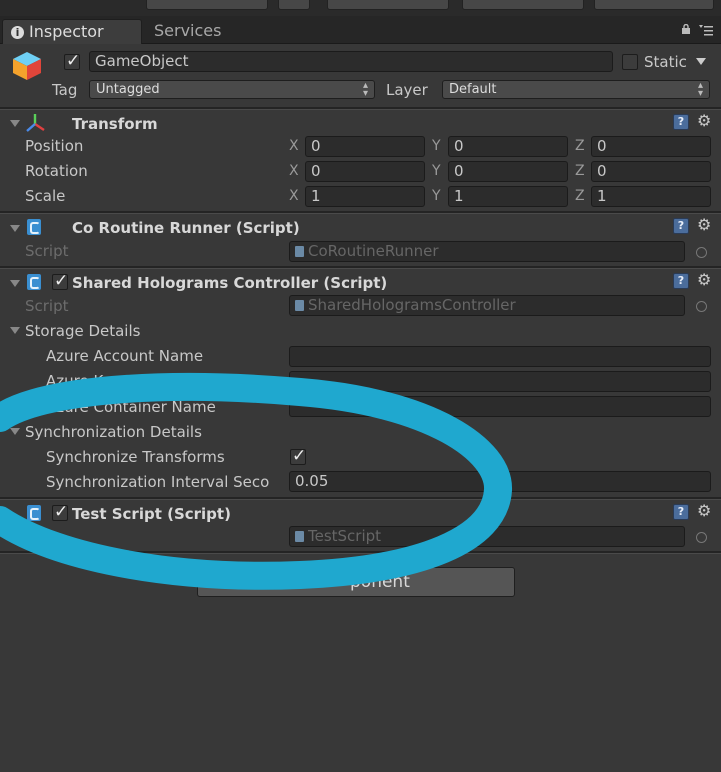  I want to click on static-dropdown-arrow-icon, so click(701, 61).